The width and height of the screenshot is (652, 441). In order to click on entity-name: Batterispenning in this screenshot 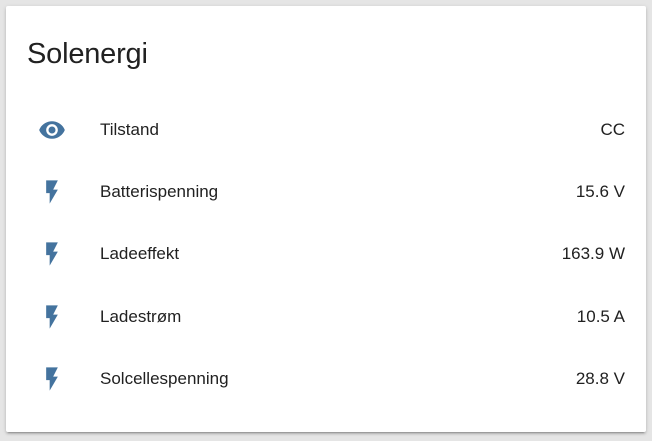, I will do `click(159, 191)`.